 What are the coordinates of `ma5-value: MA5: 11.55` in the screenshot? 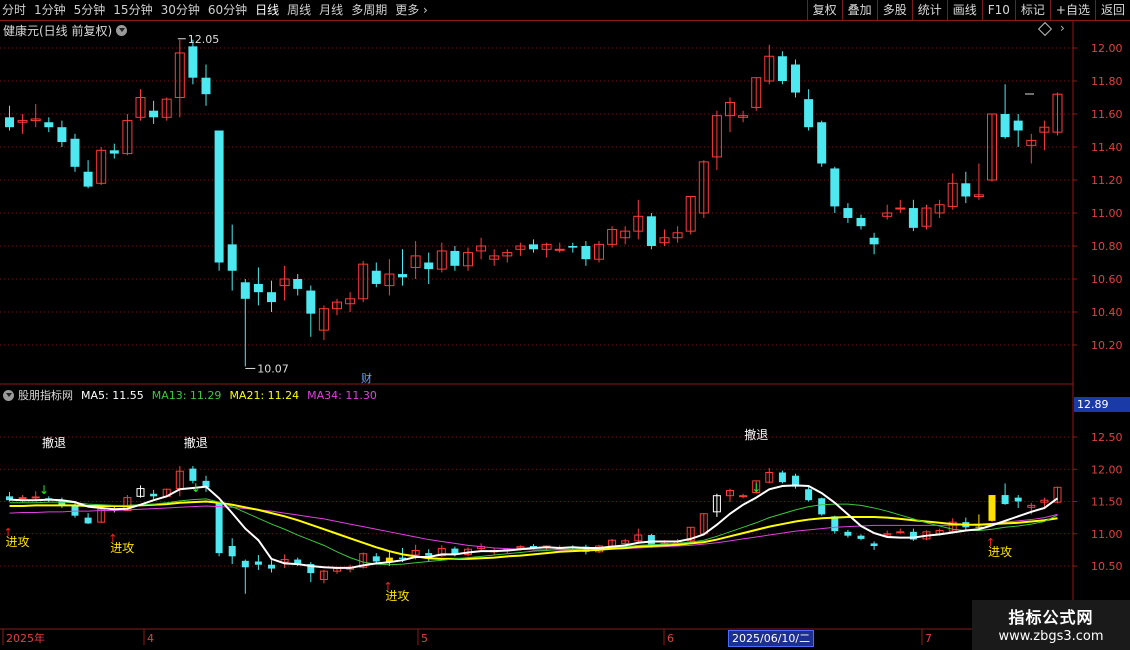 It's located at (112, 395).